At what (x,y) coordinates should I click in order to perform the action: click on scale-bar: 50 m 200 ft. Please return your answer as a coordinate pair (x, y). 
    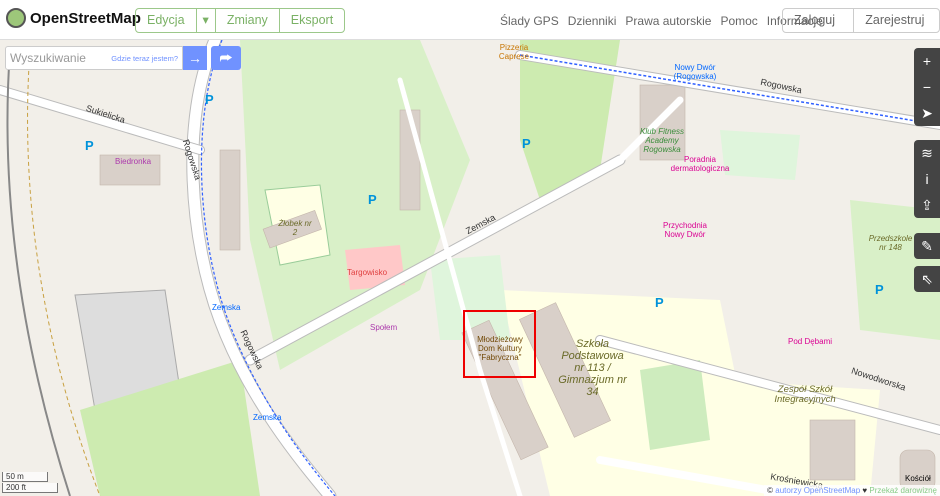
    Looking at the image, I should click on (30, 482).